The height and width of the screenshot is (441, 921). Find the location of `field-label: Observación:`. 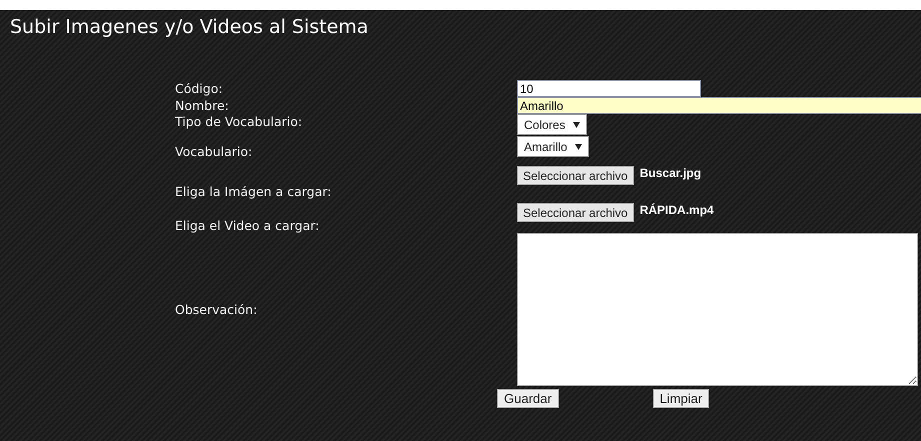

field-label: Observación: is located at coordinates (216, 310).